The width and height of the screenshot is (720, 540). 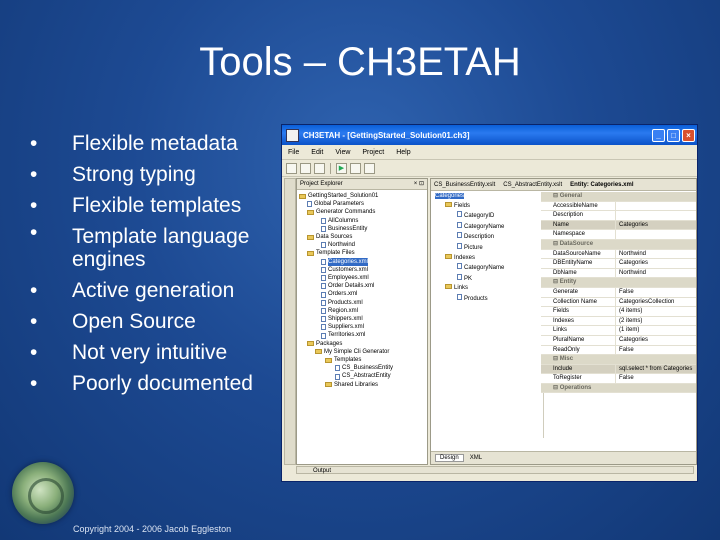 I want to click on toolbox-strip, so click(x=290, y=321).